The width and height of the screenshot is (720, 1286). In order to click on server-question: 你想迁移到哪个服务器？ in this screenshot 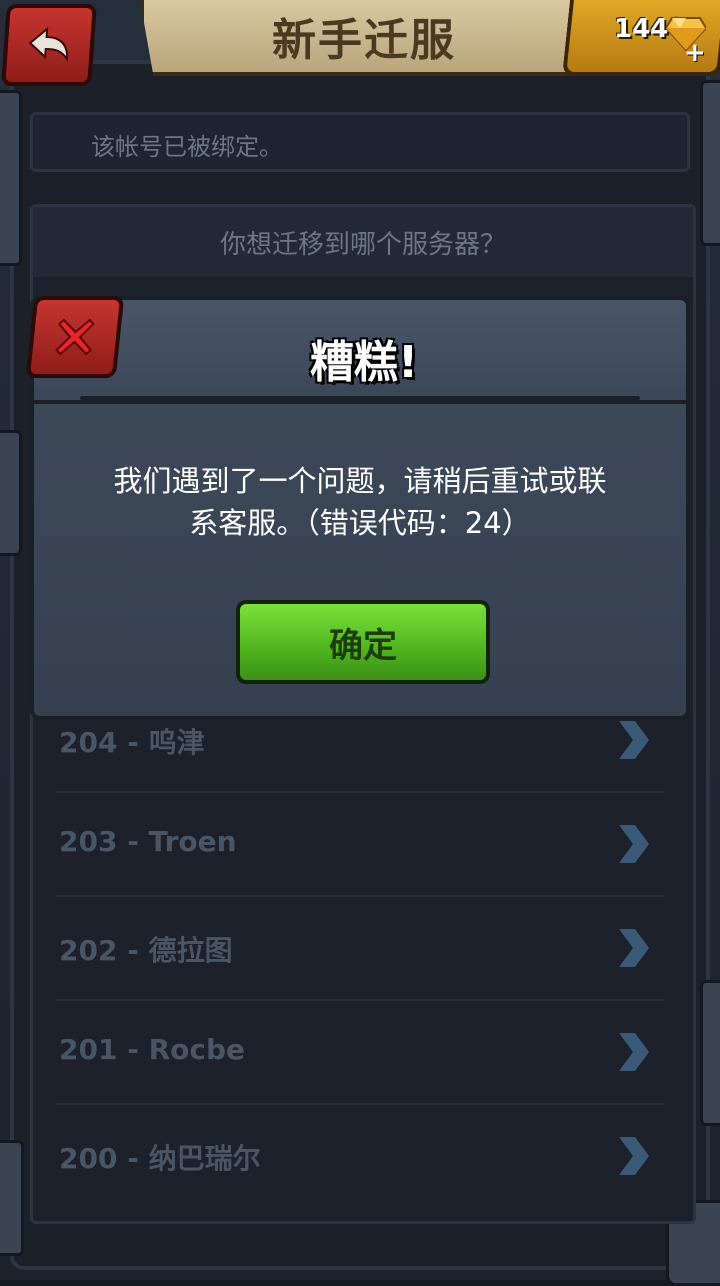, I will do `click(362, 244)`.